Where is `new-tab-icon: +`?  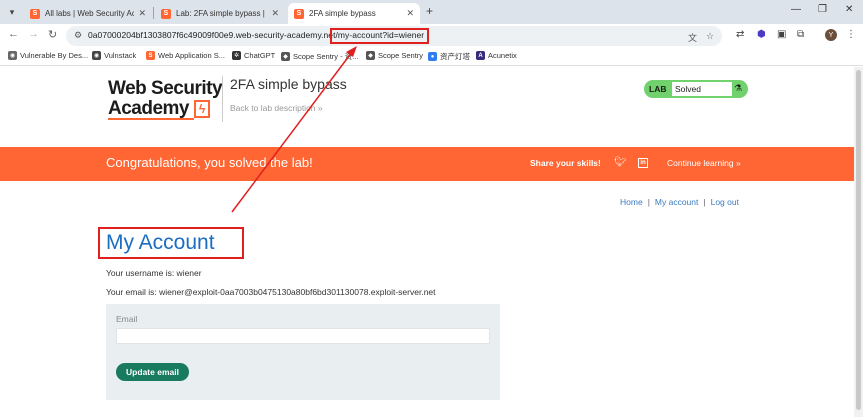
new-tab-icon: + is located at coordinates (429, 11).